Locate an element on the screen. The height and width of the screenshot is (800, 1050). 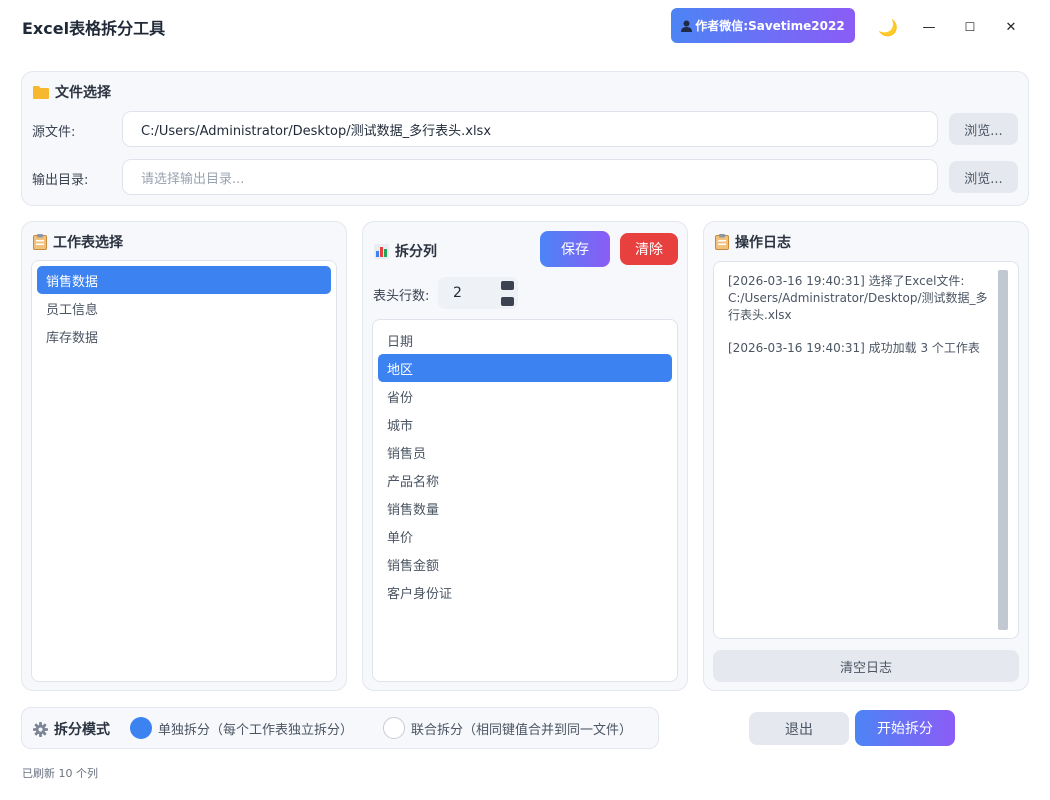
sheet-select-title: 工作表选择 is located at coordinates (78, 242).